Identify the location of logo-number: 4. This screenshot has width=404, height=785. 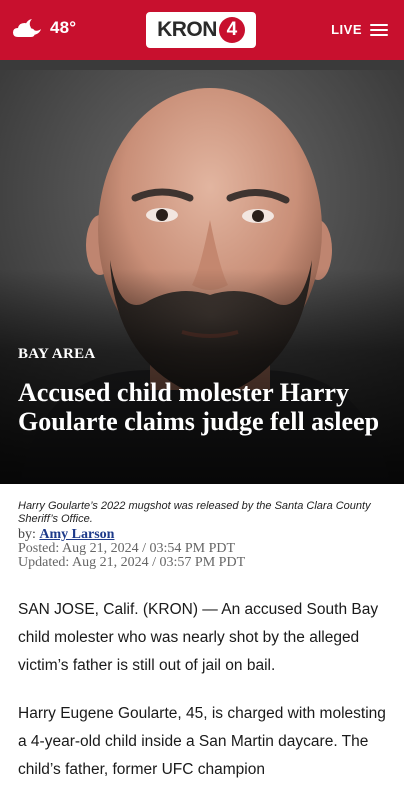
(231, 30).